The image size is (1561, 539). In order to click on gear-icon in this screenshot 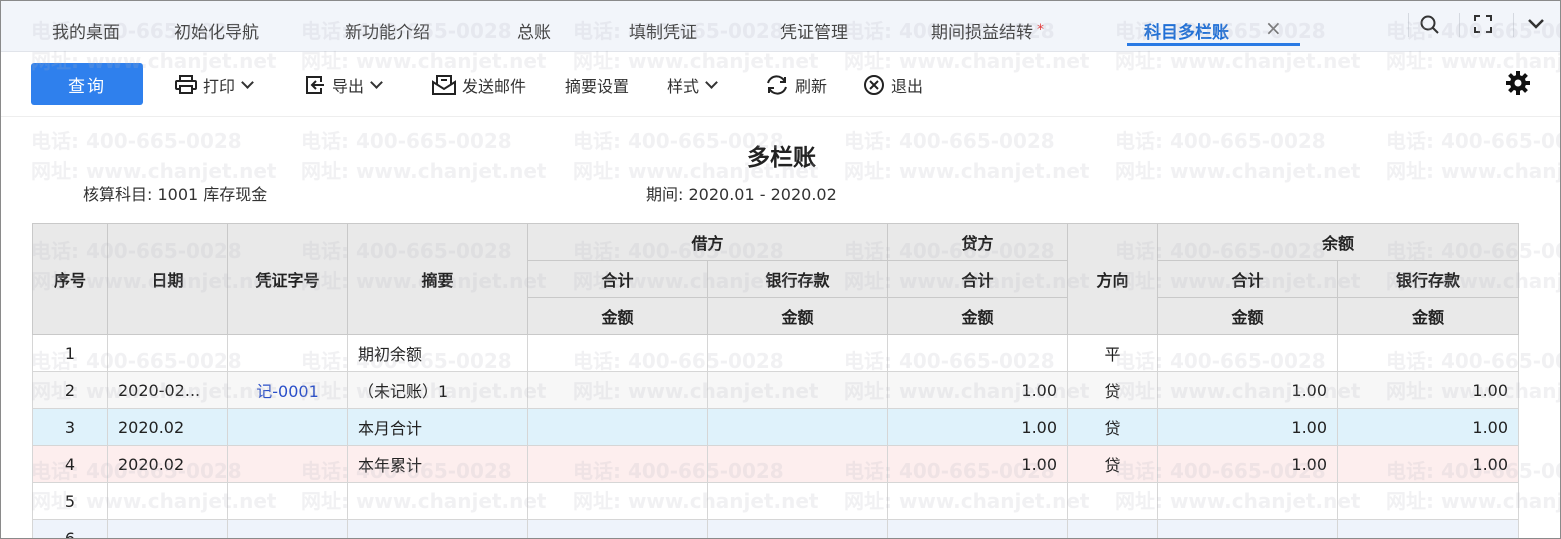, I will do `click(1518, 85)`.